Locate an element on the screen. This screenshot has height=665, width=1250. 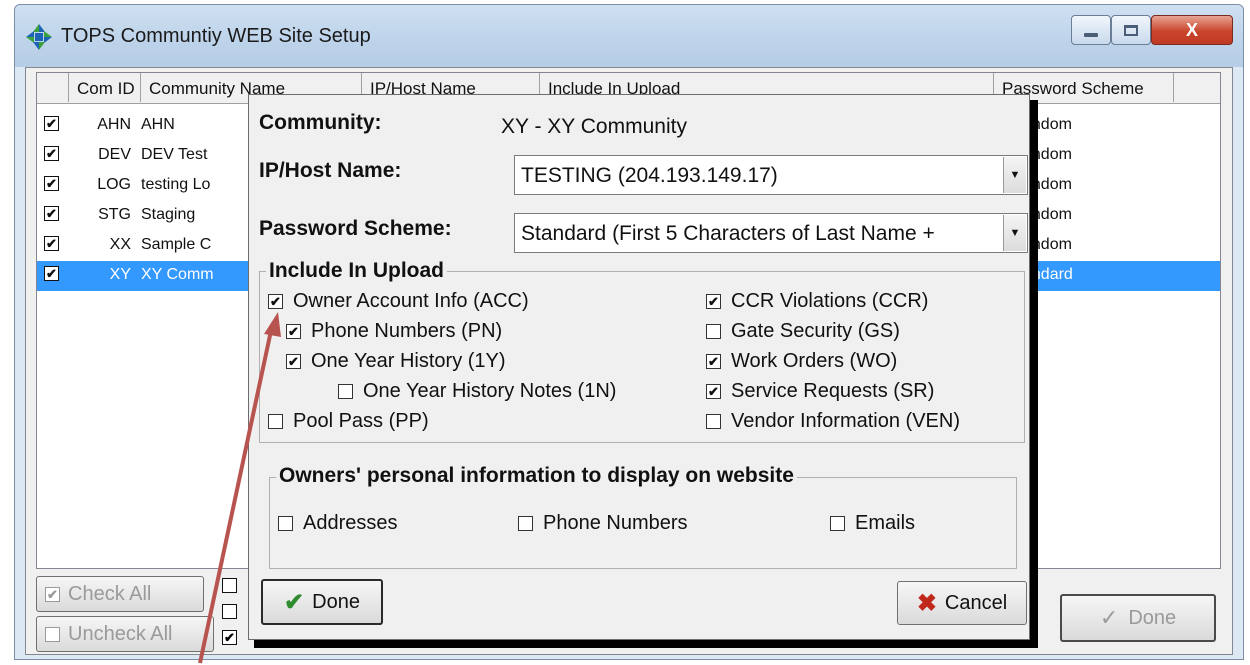
option-phone-numbers-label: Phone Numbers is located at coordinates (615, 523).